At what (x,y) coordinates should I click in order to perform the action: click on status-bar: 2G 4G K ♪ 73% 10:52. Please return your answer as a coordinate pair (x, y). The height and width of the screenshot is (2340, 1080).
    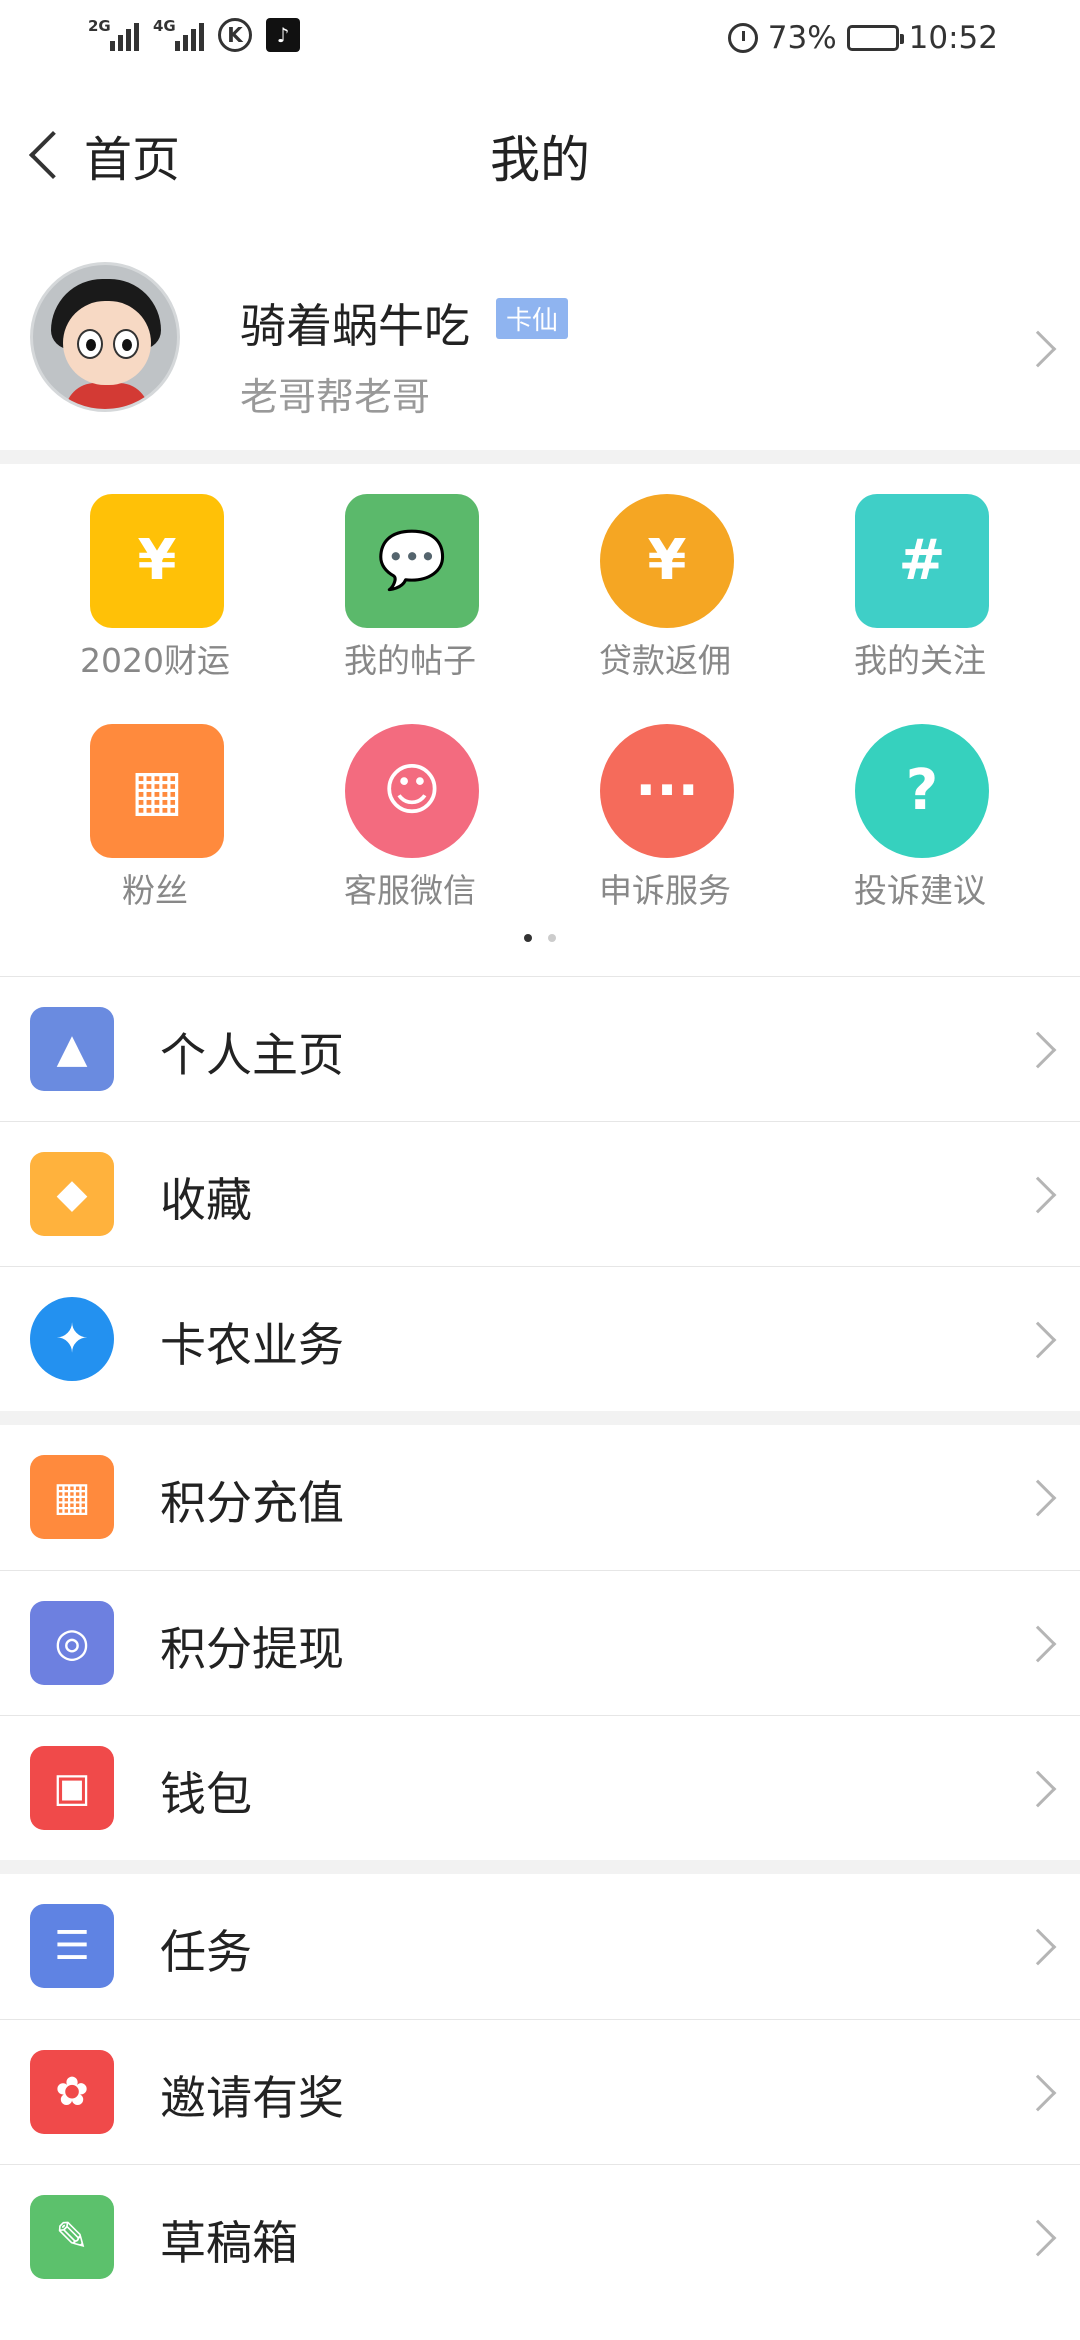
    Looking at the image, I should click on (540, 40).